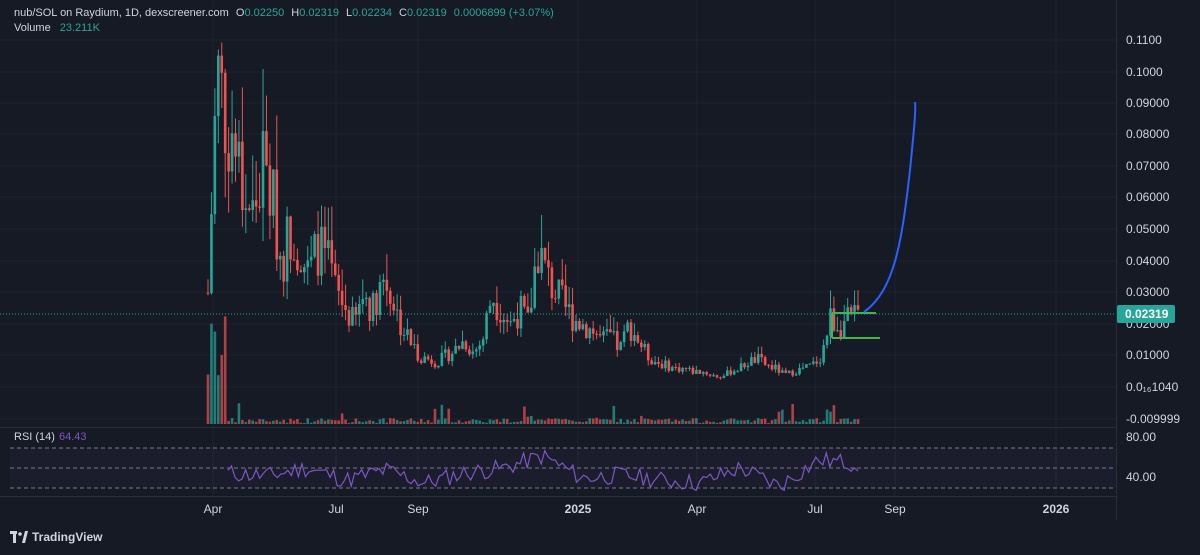 Image resolution: width=1200 pixels, height=555 pixels. What do you see at coordinates (1152, 387) in the screenshot?
I see `price-axis-label: 0.0₁₆1040` at bounding box center [1152, 387].